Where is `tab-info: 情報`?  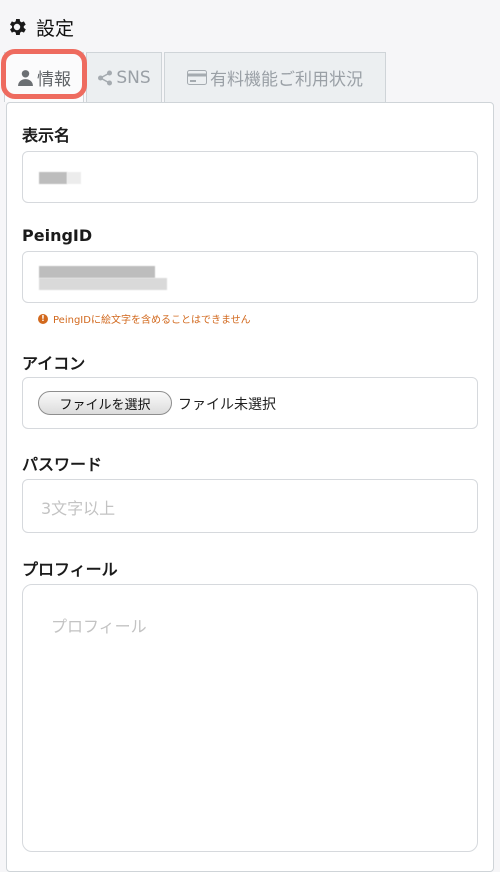 tab-info: 情報 is located at coordinates (44, 75).